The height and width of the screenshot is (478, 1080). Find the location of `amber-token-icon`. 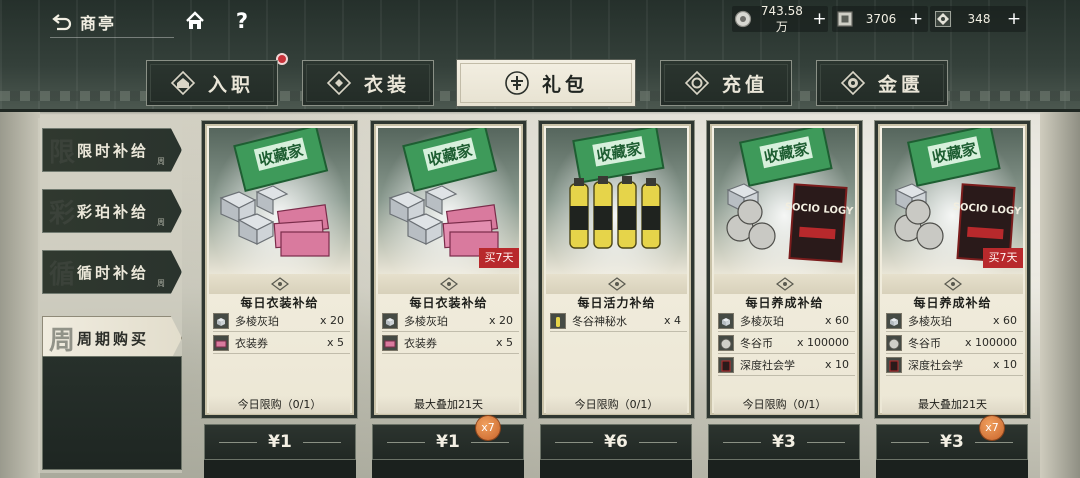

amber-token-icon is located at coordinates (845, 19).